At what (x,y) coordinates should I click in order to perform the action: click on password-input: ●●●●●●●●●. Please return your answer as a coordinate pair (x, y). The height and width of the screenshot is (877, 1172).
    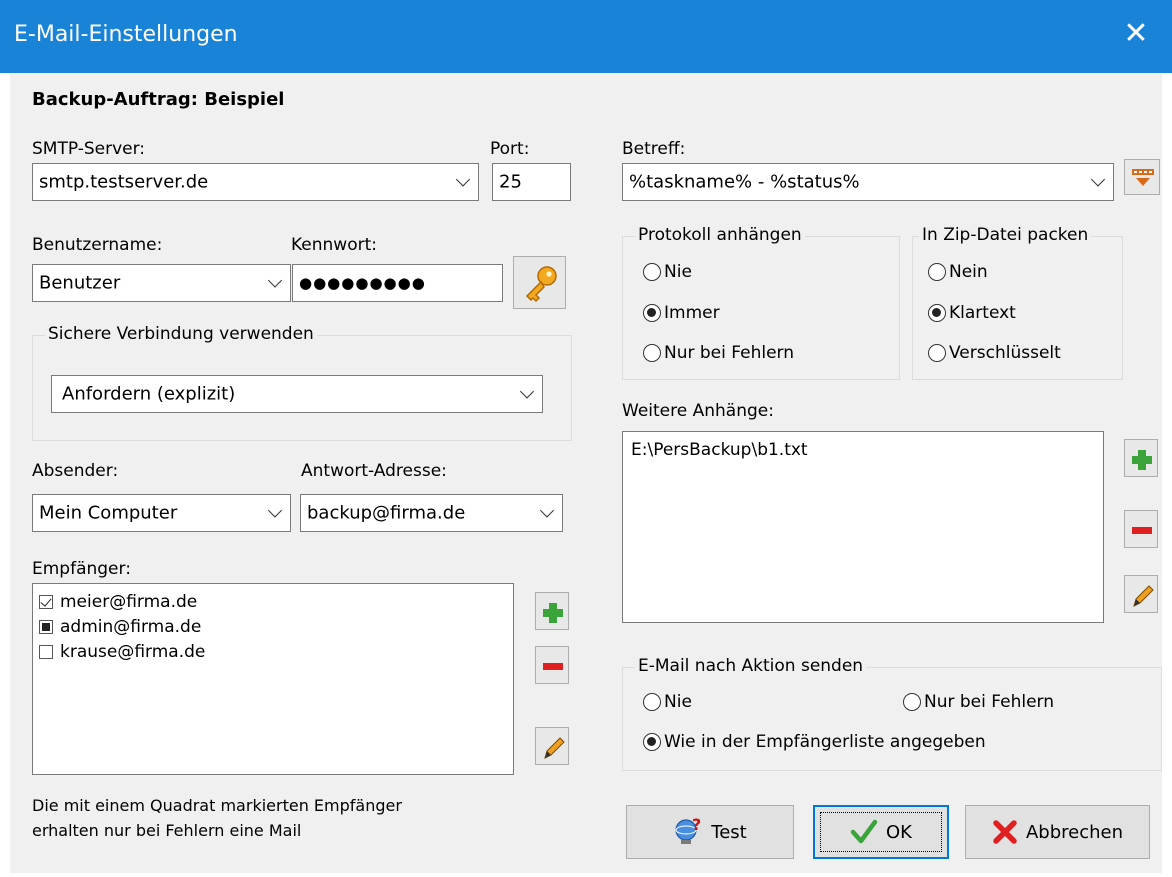
    Looking at the image, I should click on (397, 283).